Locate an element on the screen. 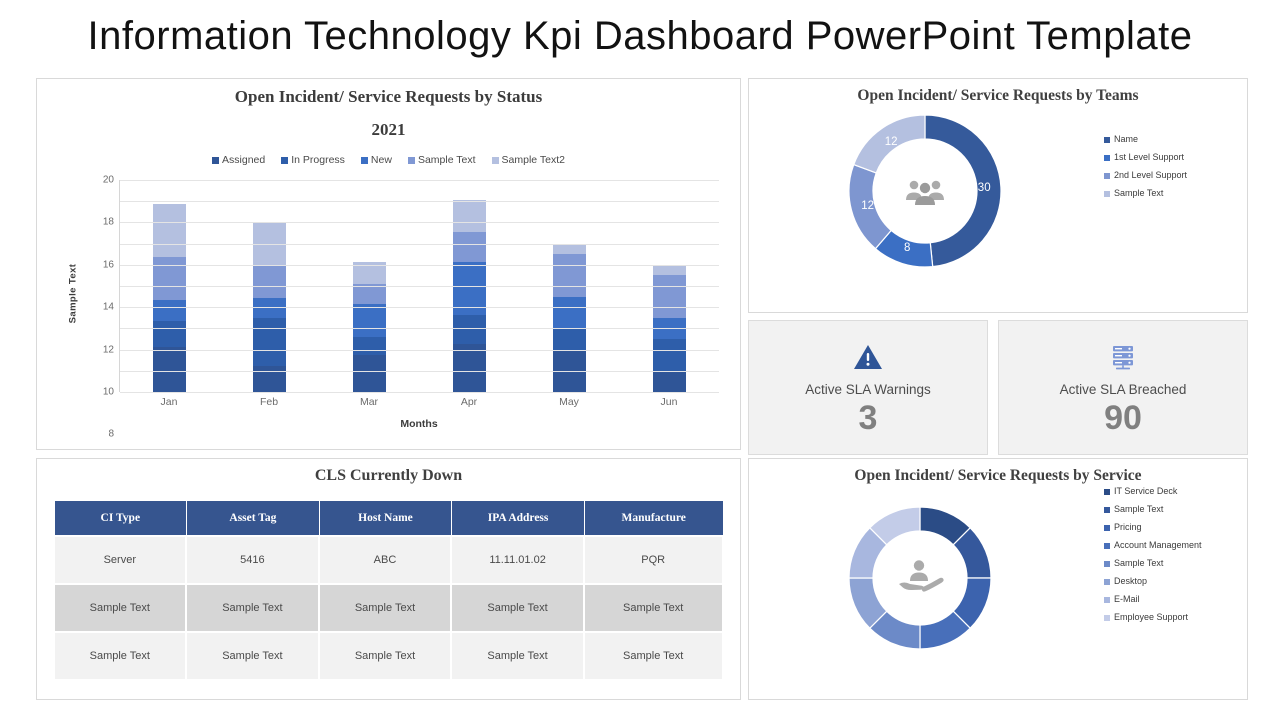 This screenshot has height=720, width=1280. donut-value-label: 8 is located at coordinates (907, 247).